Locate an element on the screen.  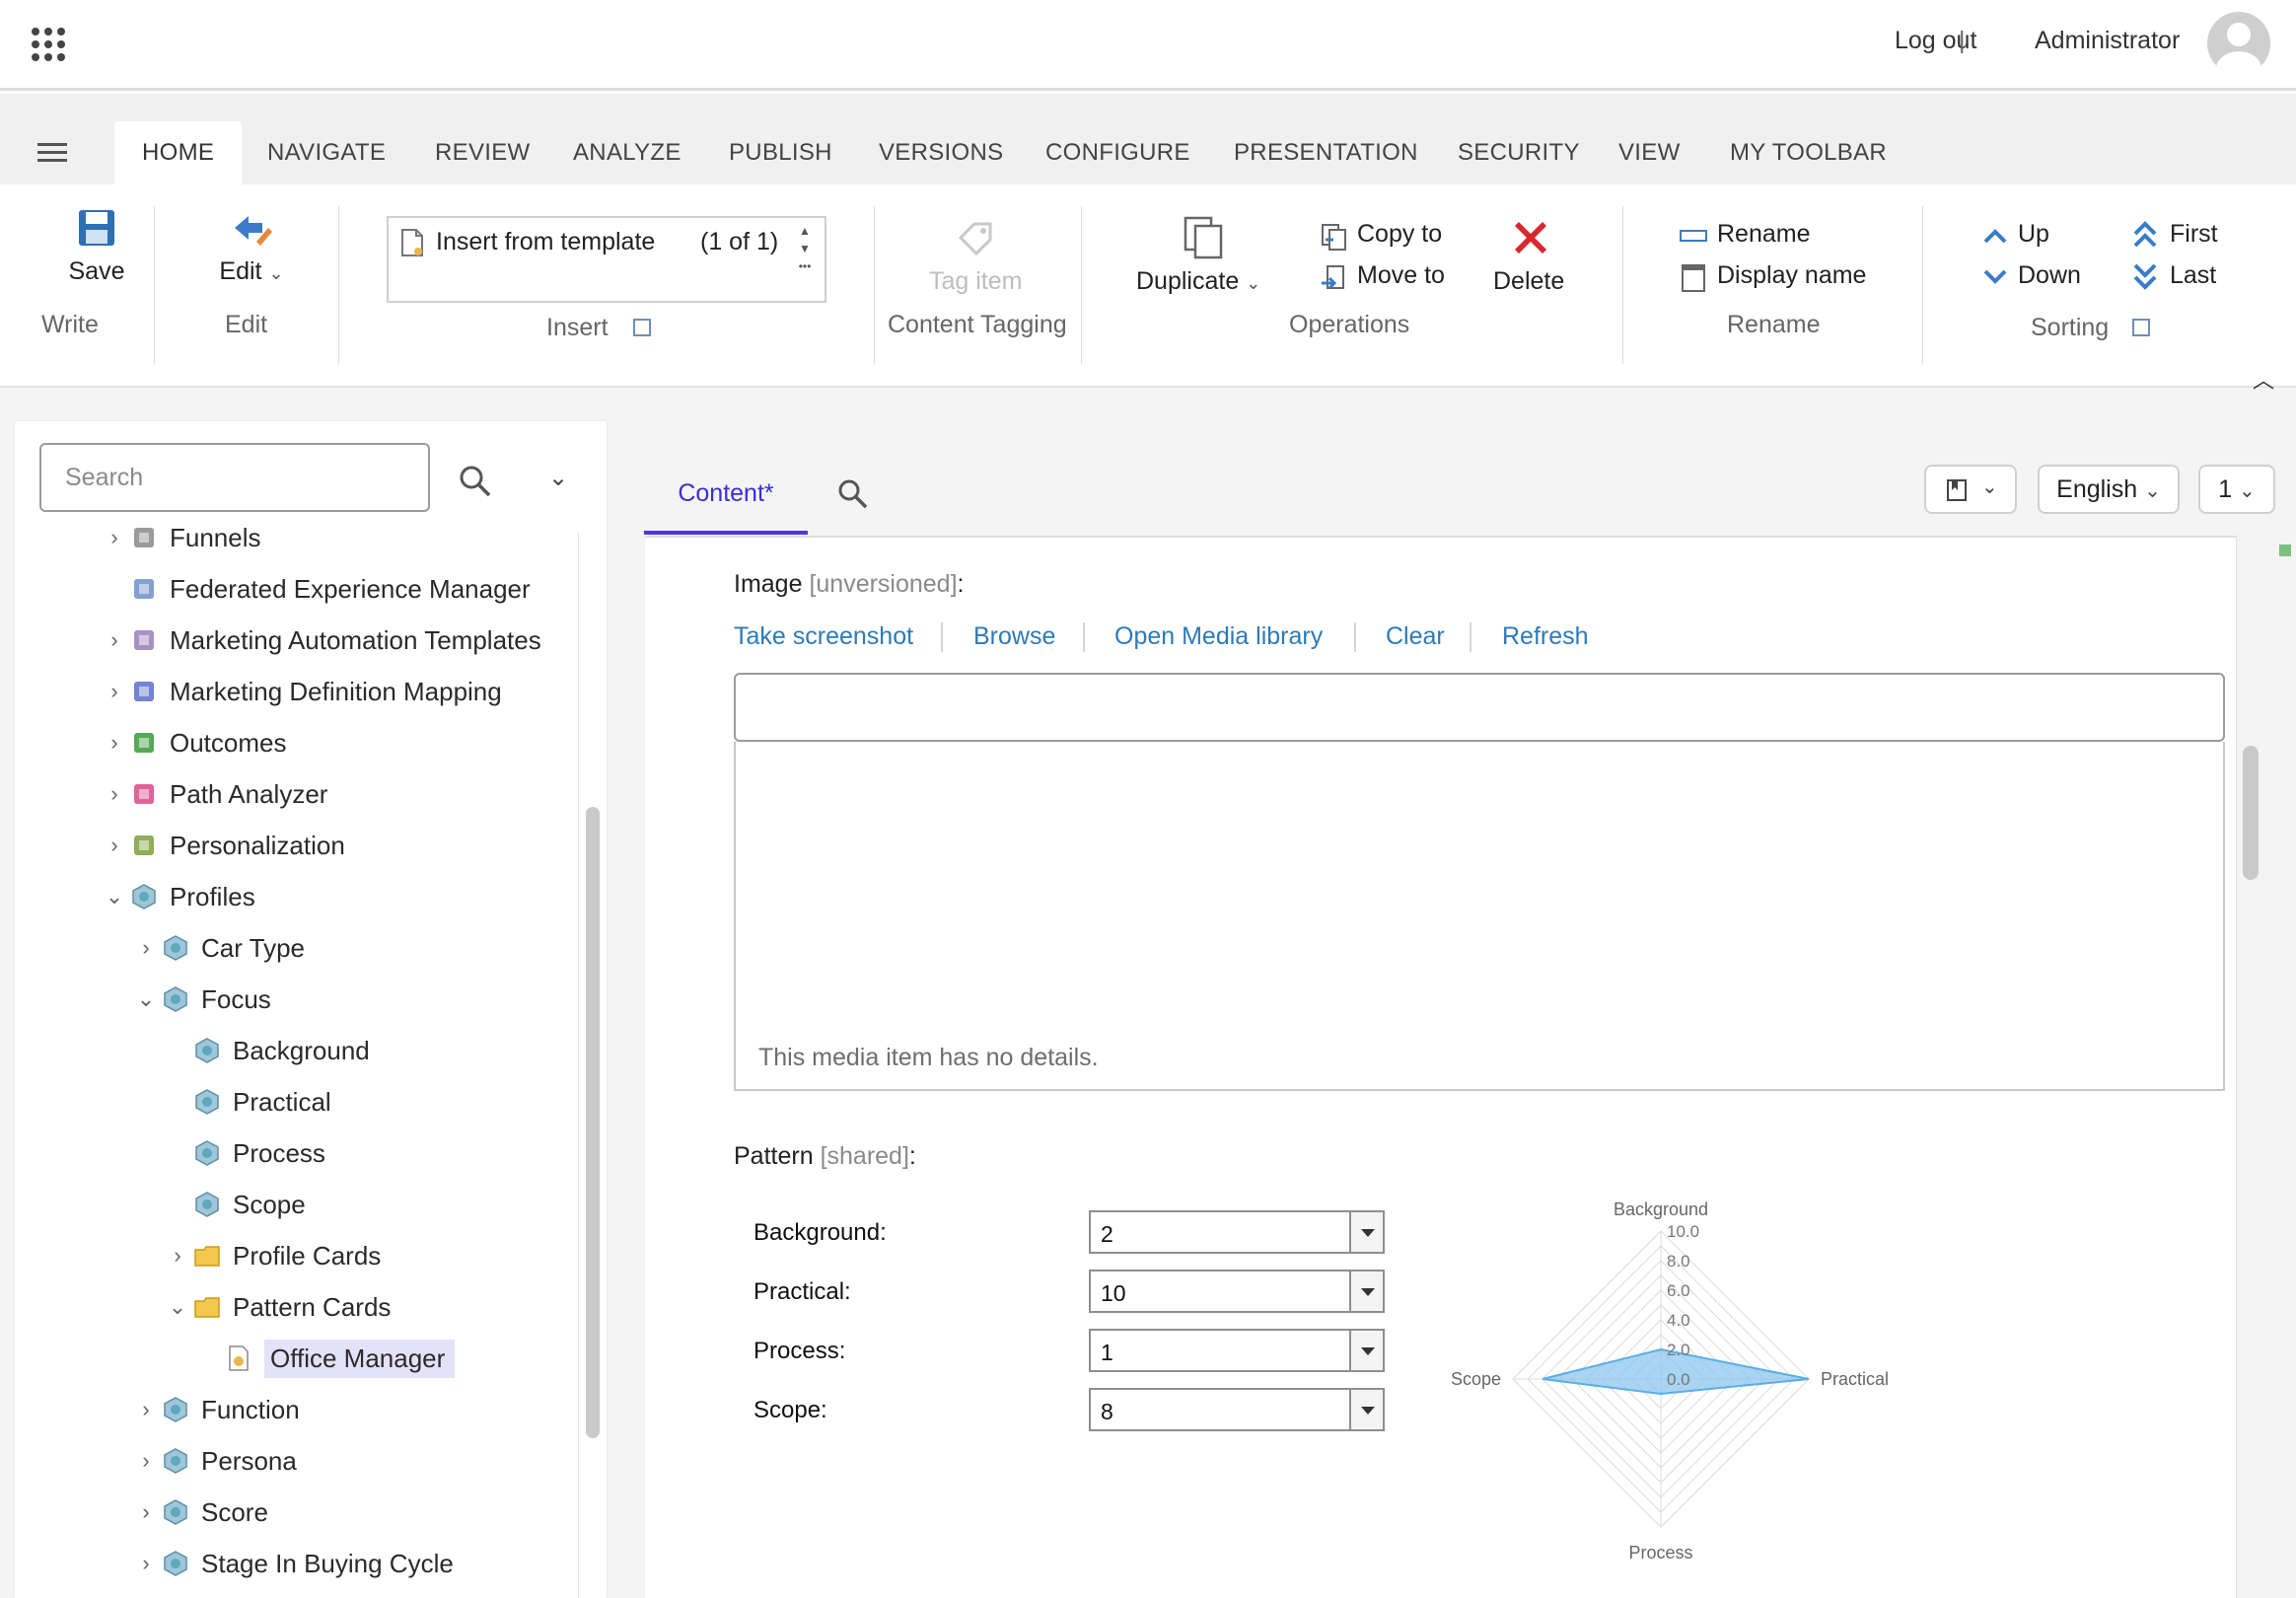
app-launcher-icon is located at coordinates (49, 44).